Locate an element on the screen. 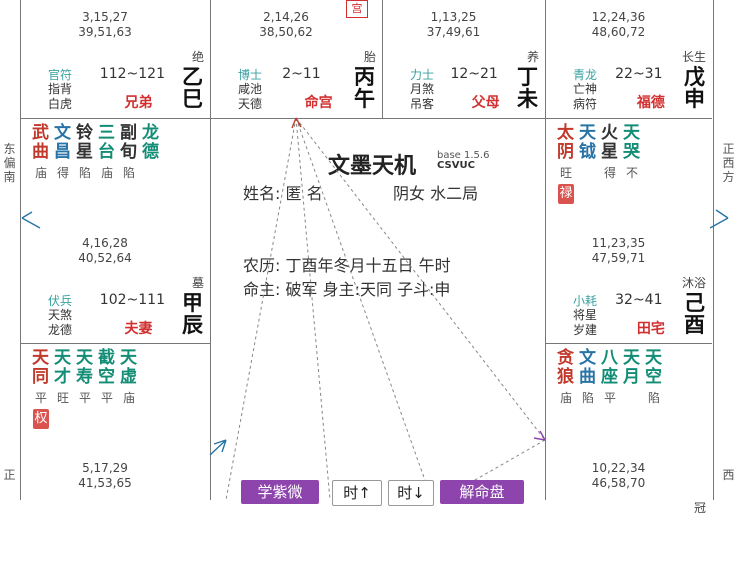 The width and height of the screenshot is (750, 568). age-numbers-line: 40,52,64 is located at coordinates (105, 258).